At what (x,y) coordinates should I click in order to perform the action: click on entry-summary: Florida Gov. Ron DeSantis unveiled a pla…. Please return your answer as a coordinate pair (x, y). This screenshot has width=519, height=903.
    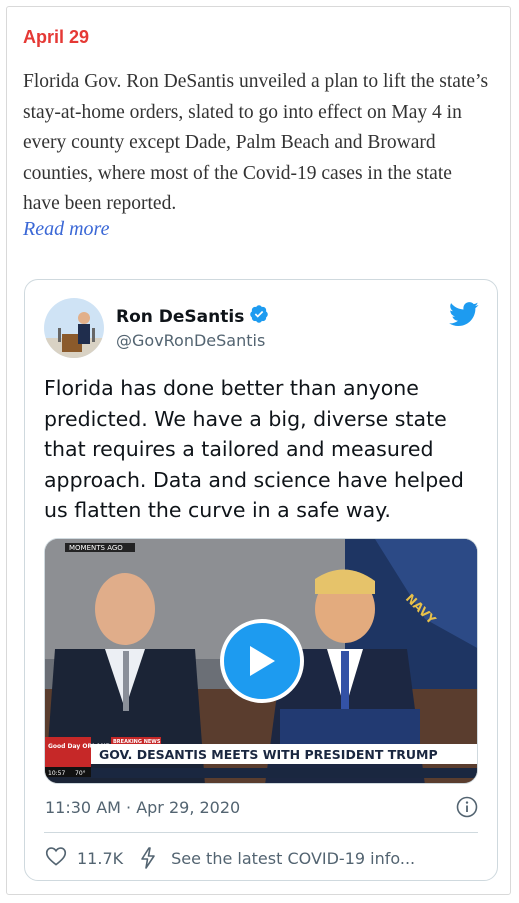
    Looking at the image, I should click on (256, 142).